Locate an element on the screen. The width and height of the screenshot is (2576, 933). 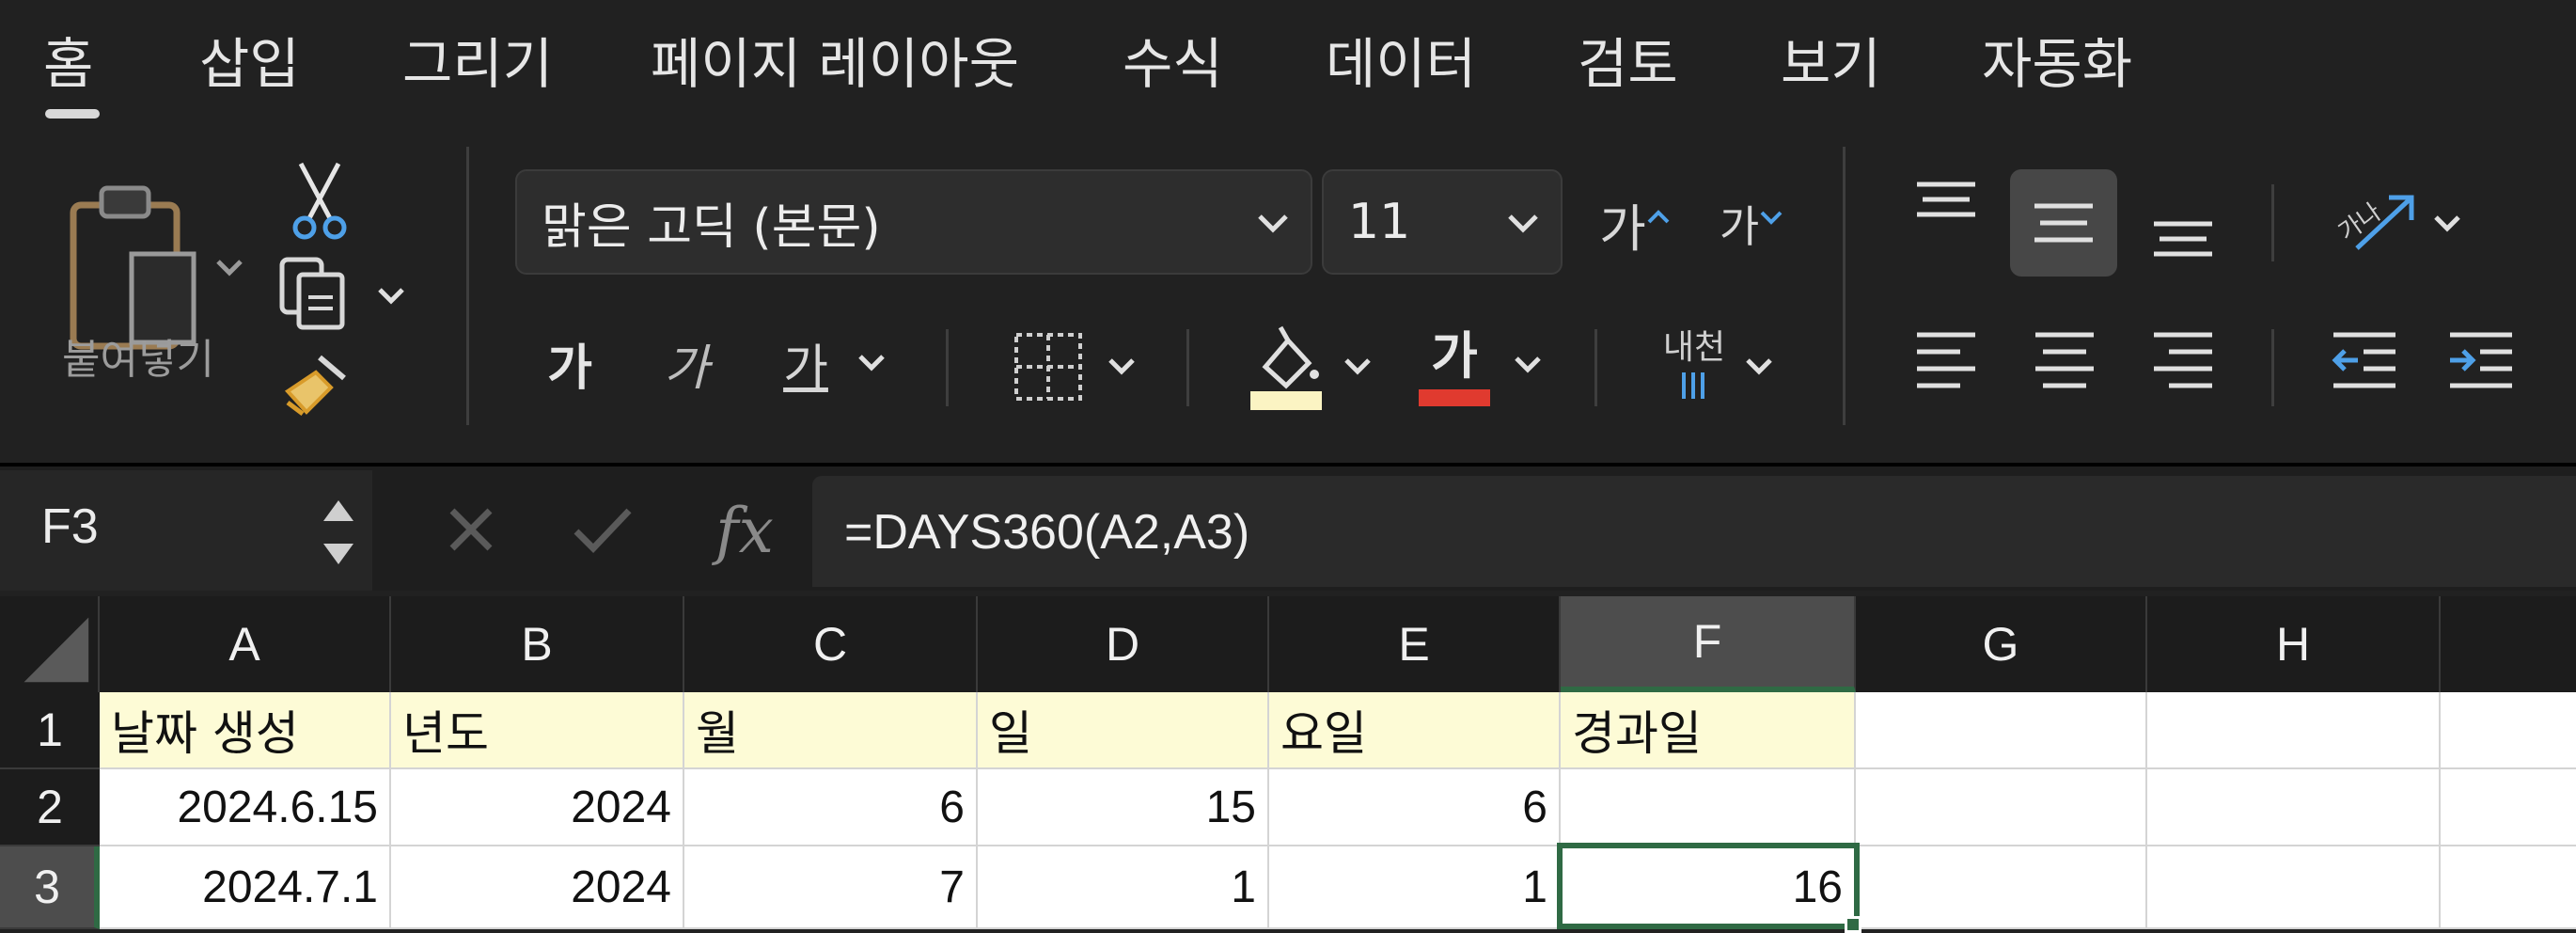
tab-review: 검토 is located at coordinates (1628, 59).